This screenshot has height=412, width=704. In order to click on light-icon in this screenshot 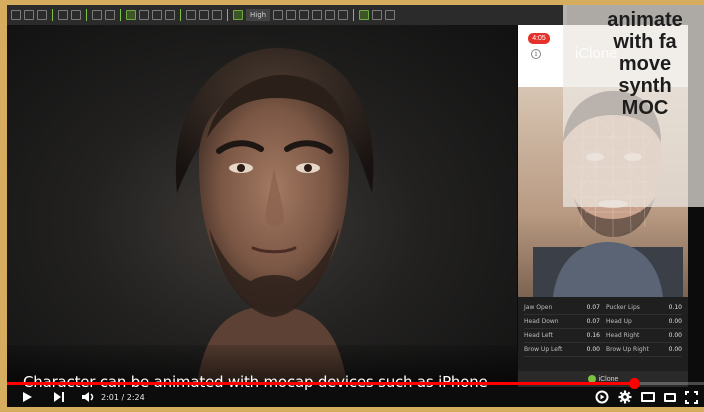, I will do `click(204, 15)`.